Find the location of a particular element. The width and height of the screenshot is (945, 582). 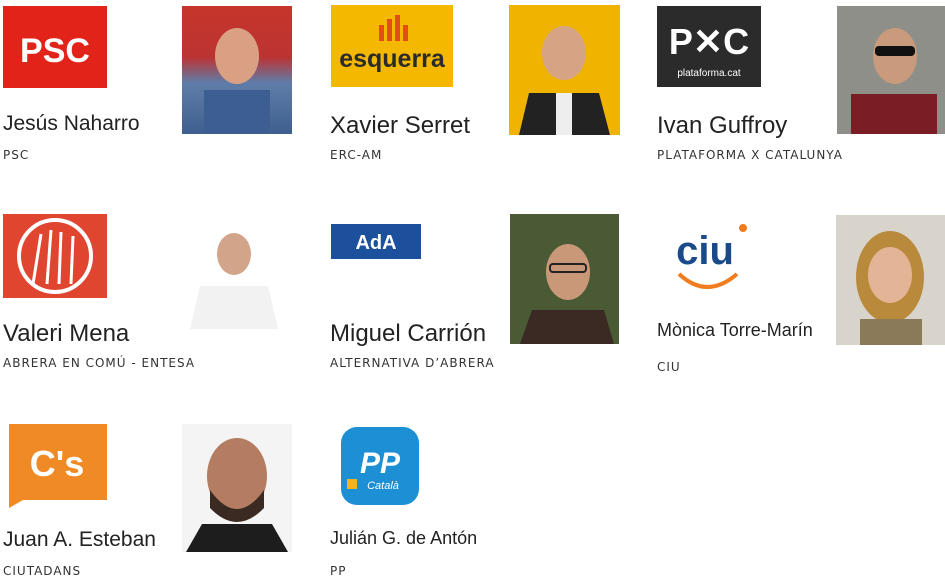

candidate-party: PLATAFORMA X CATALUNYA is located at coordinates (750, 155).